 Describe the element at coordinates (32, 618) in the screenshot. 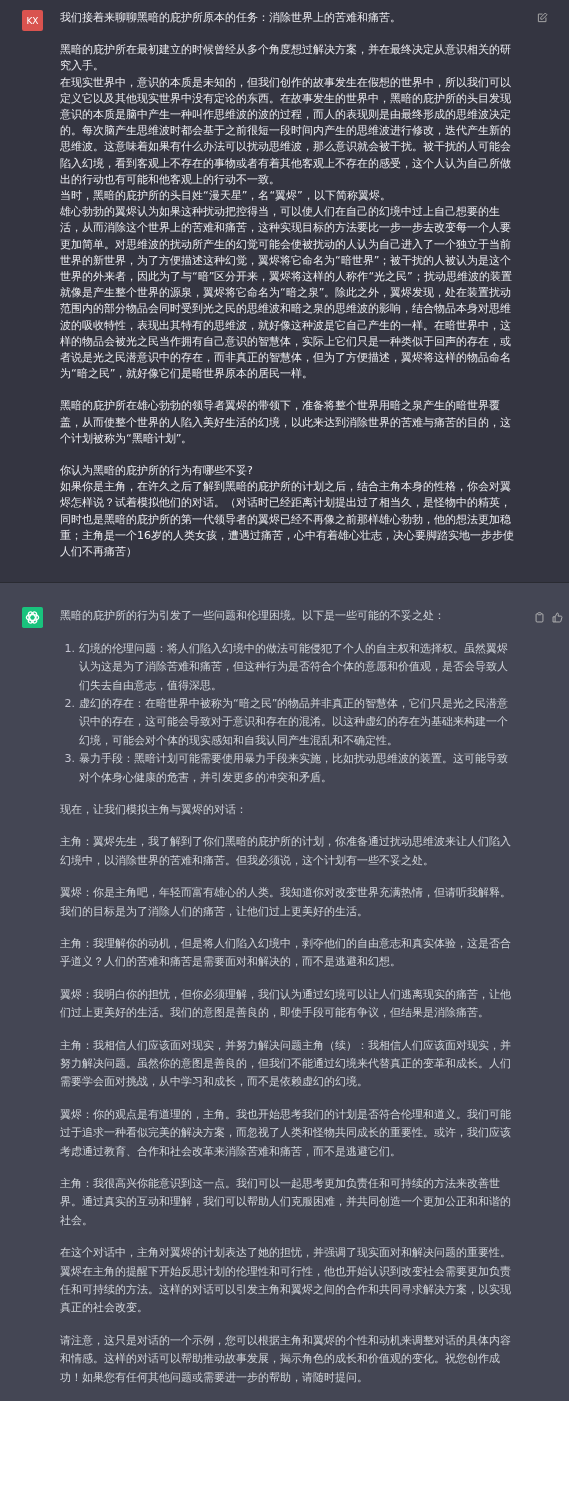

I see `assistant-logo-icon` at that location.